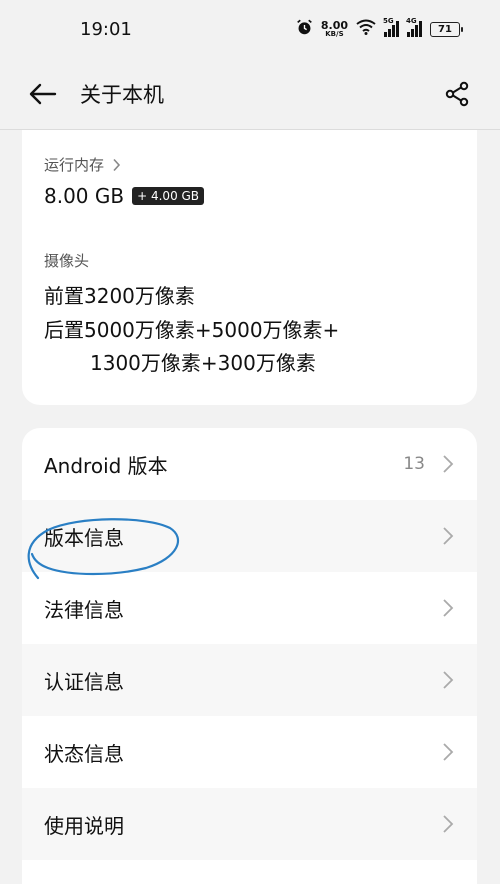 The width and height of the screenshot is (500, 884). Describe the element at coordinates (388, 21) in the screenshot. I see `signal-5g-tag: 5G` at that location.